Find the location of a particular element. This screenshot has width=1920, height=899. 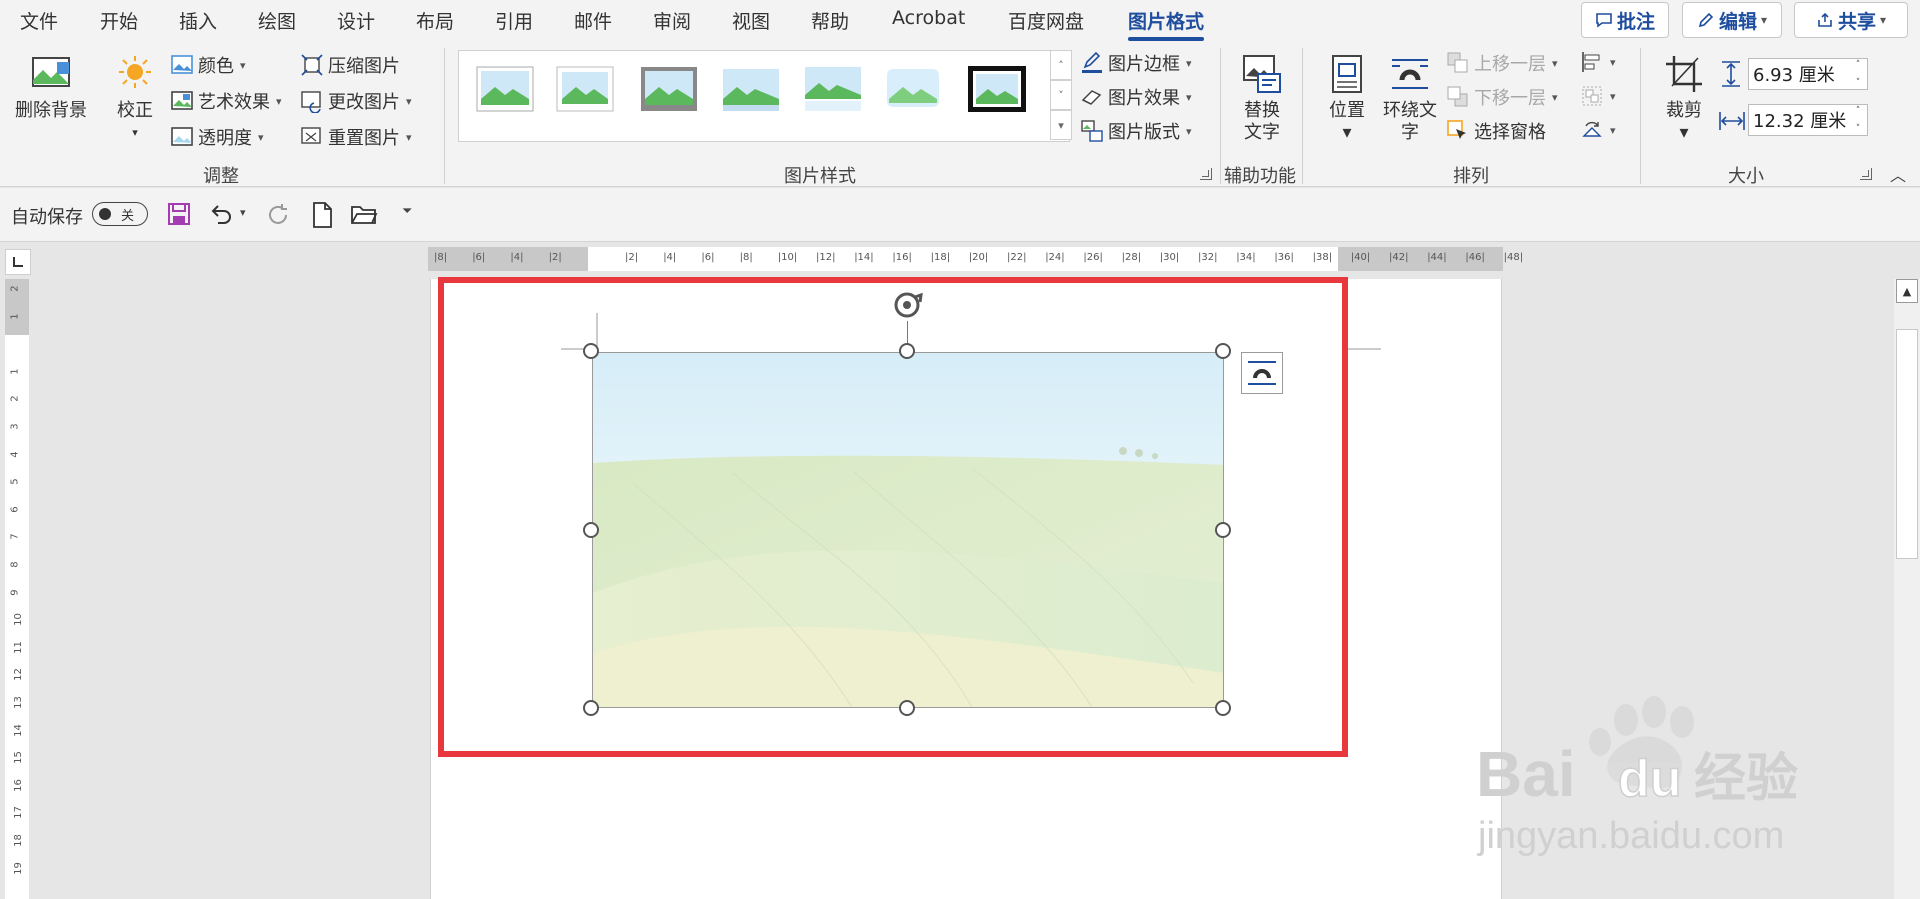

position-icon is located at coordinates (1347, 74).